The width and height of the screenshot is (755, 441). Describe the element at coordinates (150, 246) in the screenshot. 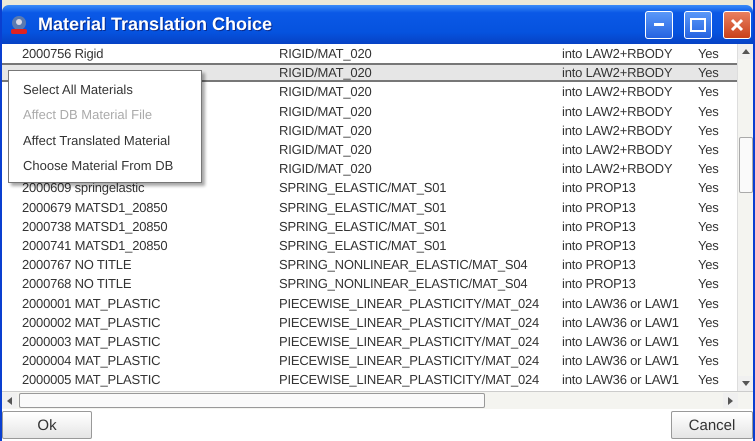

I see `table-cell: 2000741 MATSD1_20850` at that location.